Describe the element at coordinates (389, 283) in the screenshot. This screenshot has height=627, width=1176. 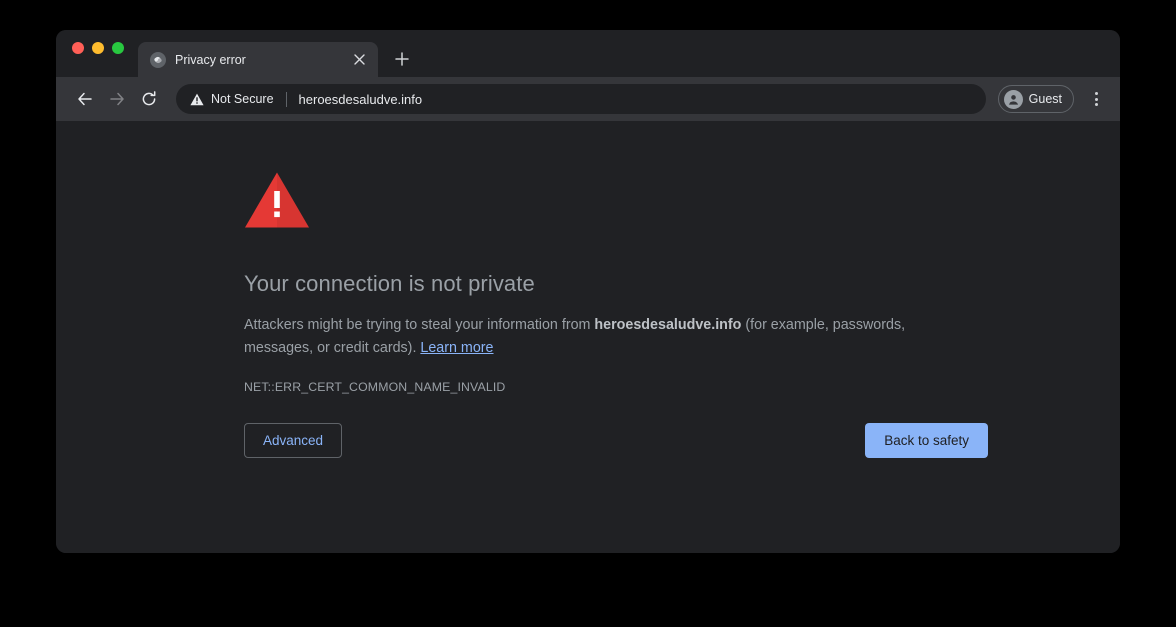
I see `page-title: Your connection is not private` at that location.